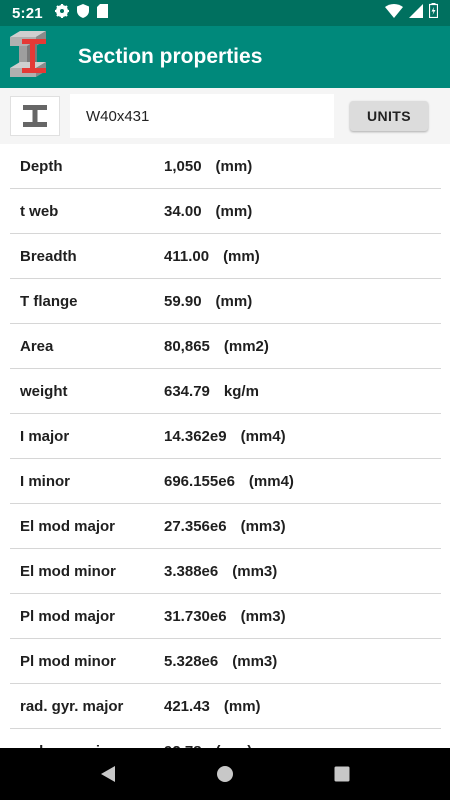  I want to click on status-right-icons, so click(412, 13).